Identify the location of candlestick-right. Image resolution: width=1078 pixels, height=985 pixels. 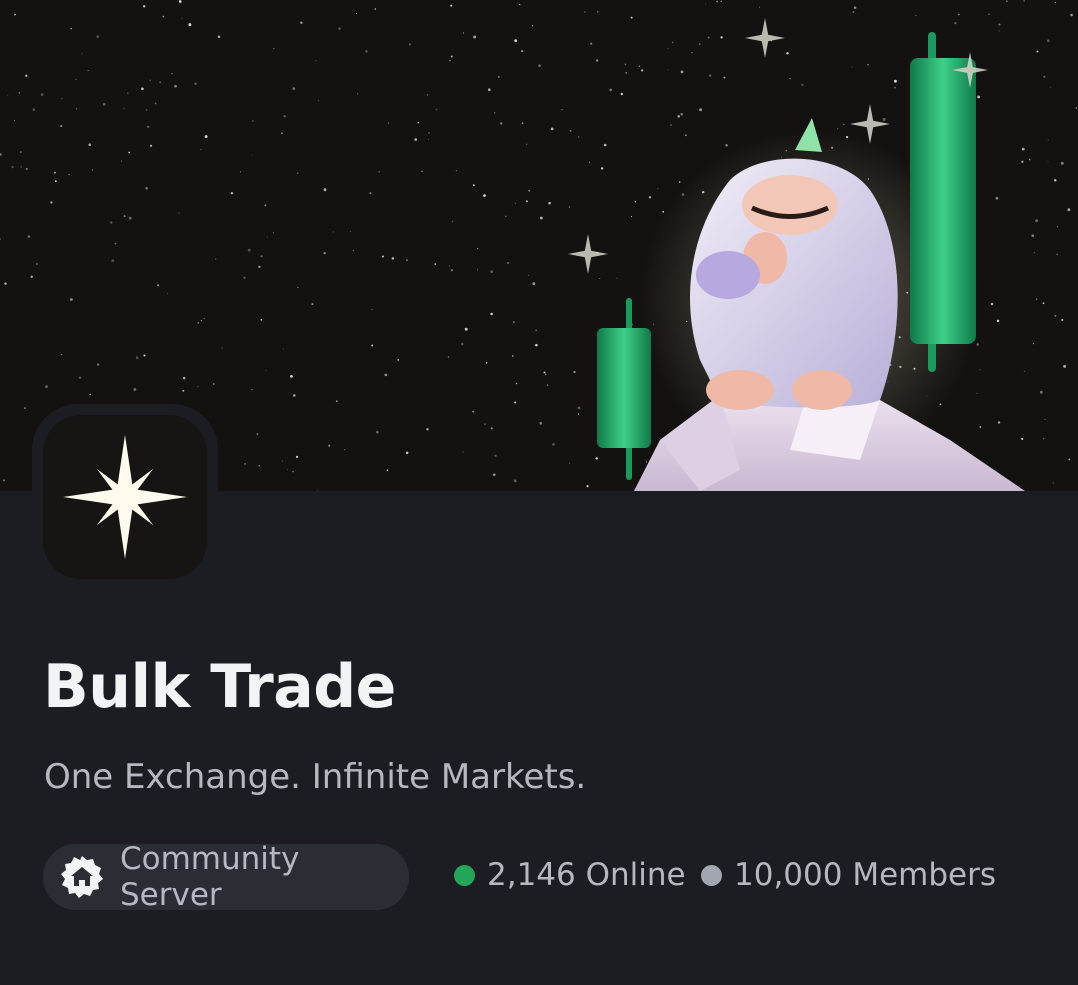
(943, 202).